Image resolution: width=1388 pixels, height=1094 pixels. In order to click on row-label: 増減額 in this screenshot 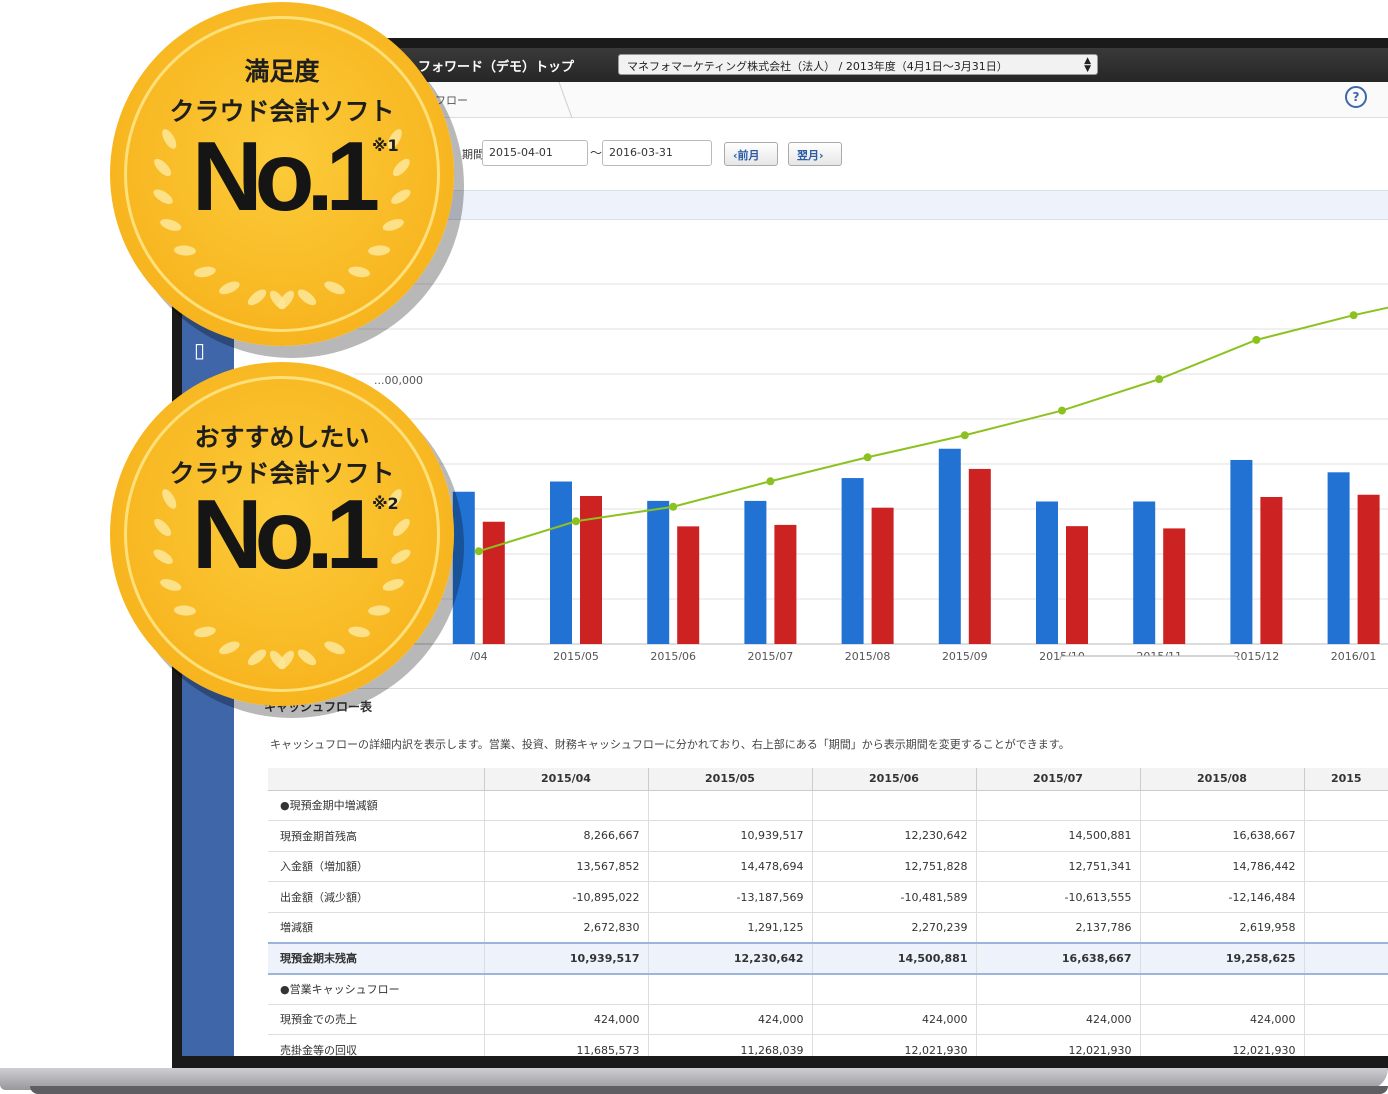, I will do `click(376, 928)`.